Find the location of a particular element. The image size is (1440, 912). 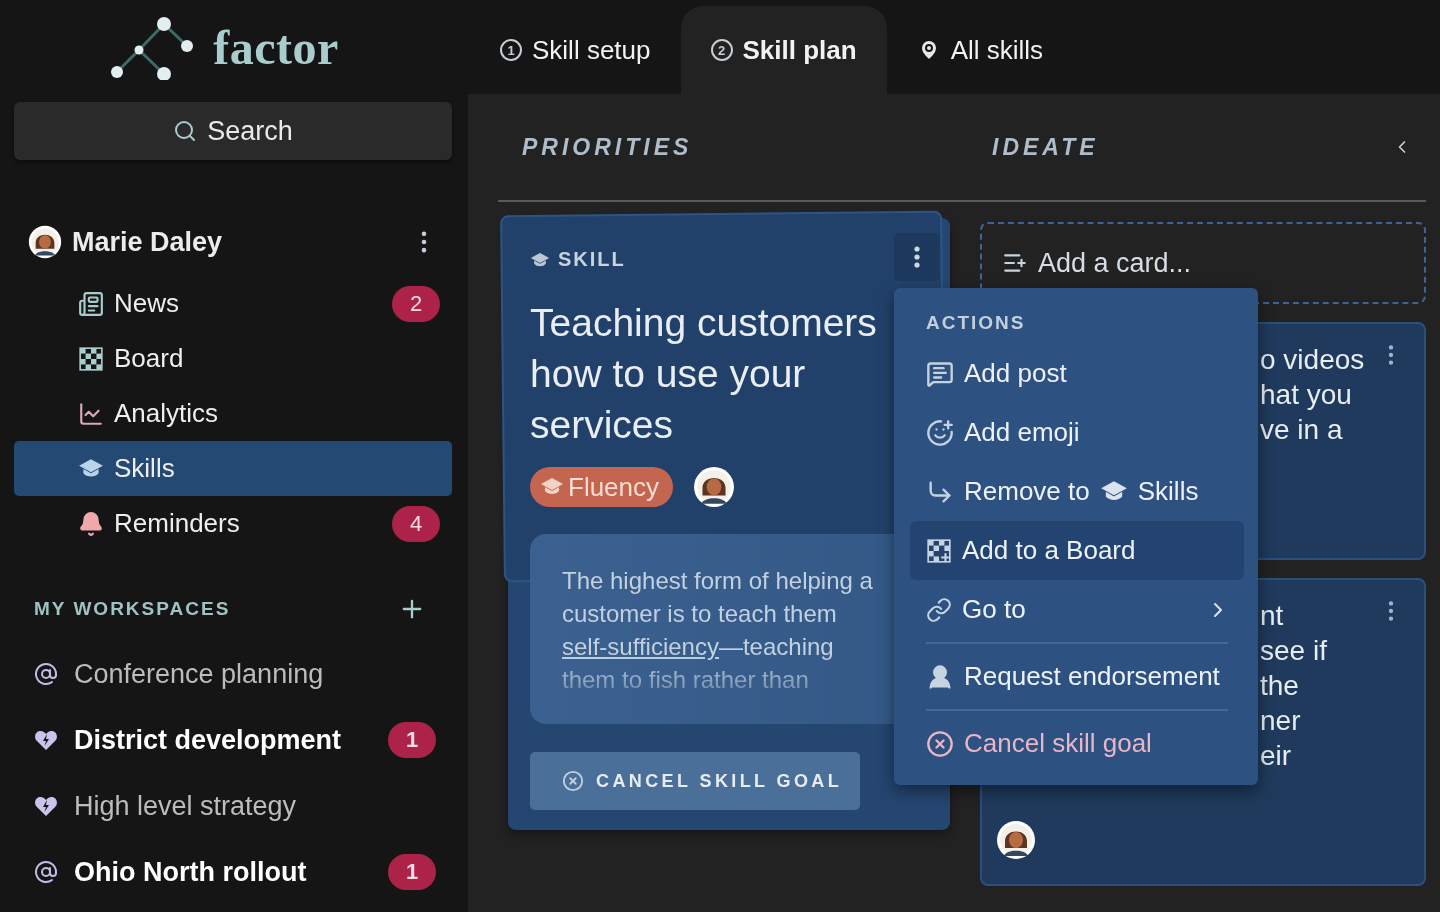

newspaper-icon is located at coordinates (91, 303).